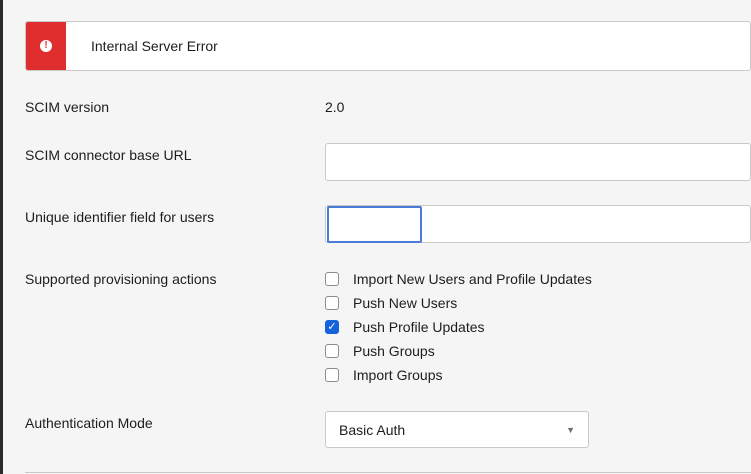  I want to click on checkbox-push-profile-updates: ✓ Push Profile Updates, so click(405, 327).